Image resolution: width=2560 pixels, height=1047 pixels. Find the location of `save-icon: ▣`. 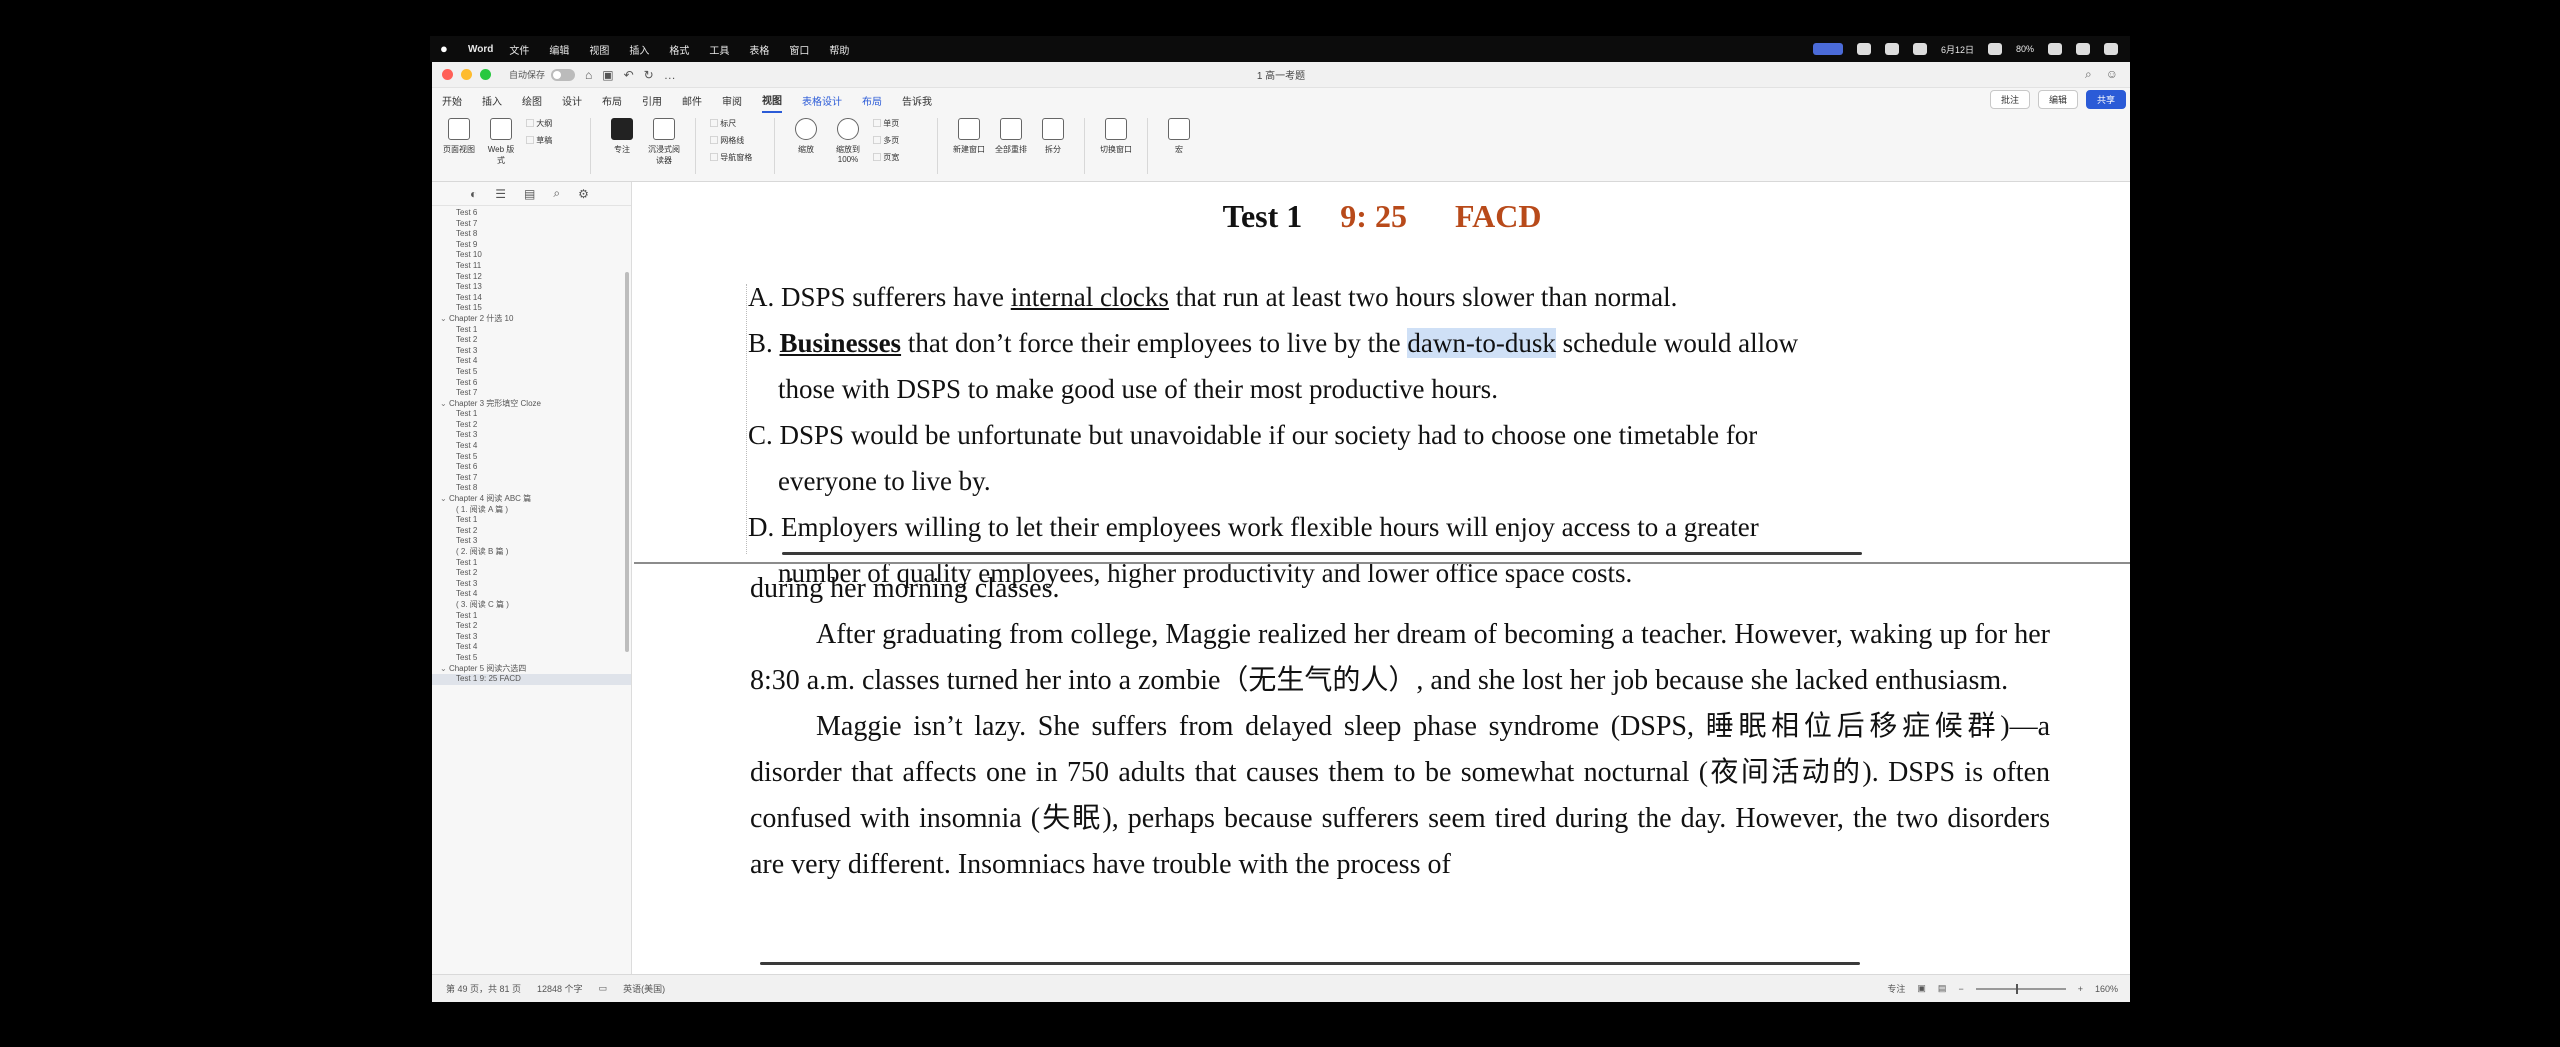

save-icon: ▣ is located at coordinates (607, 75).